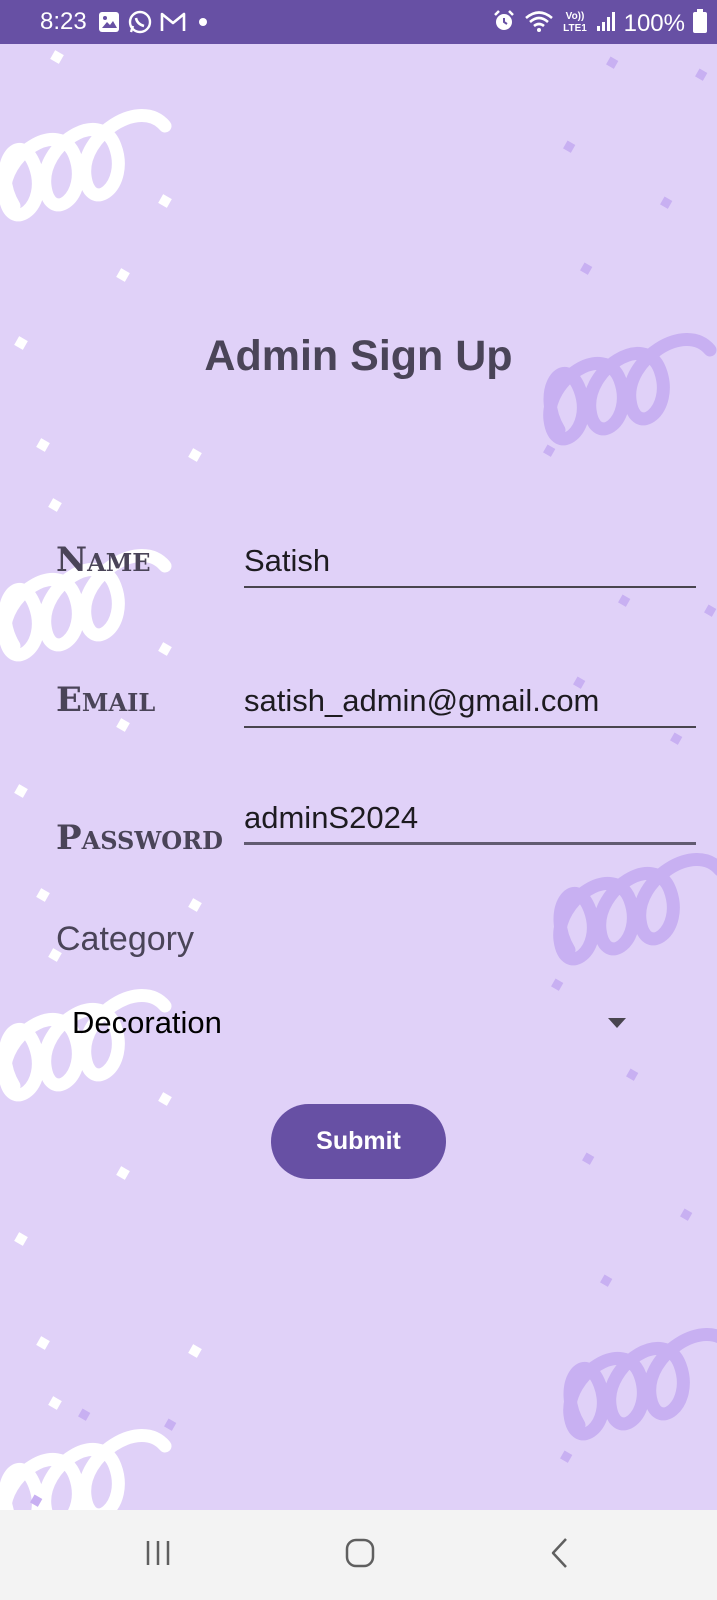  I want to click on category-dropdown: Decoration, so click(348, 1023).